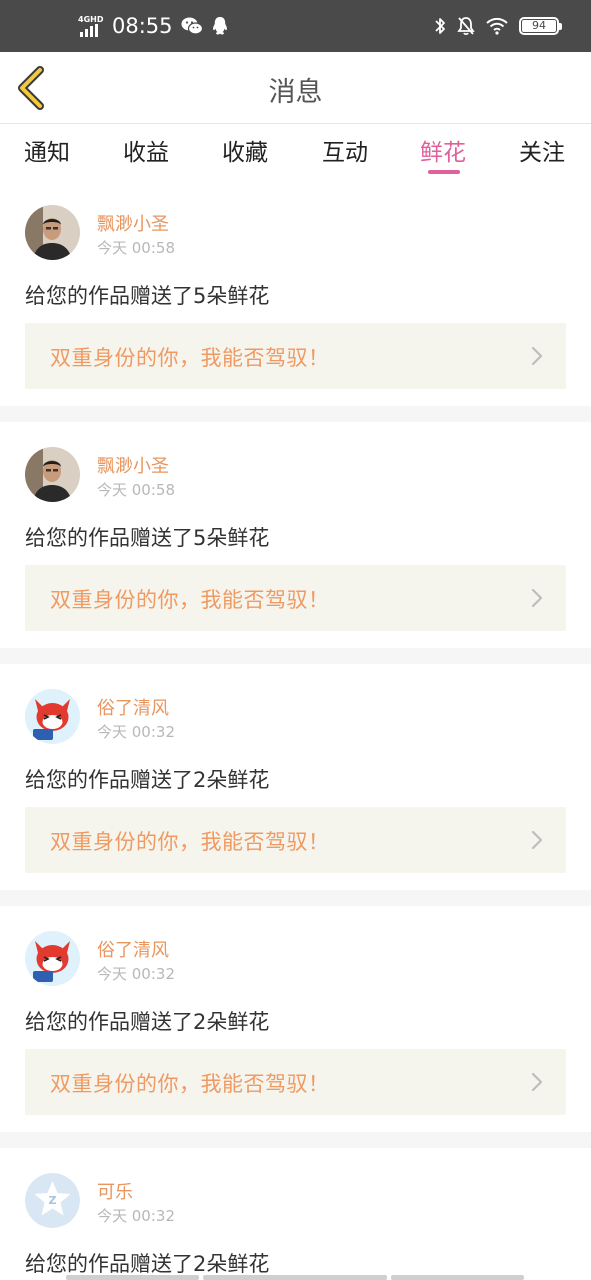 The width and height of the screenshot is (591, 1280). What do you see at coordinates (295, 152) in the screenshot?
I see `tab-bar: 通知 收益 收藏 互动 鲜花 关注` at bounding box center [295, 152].